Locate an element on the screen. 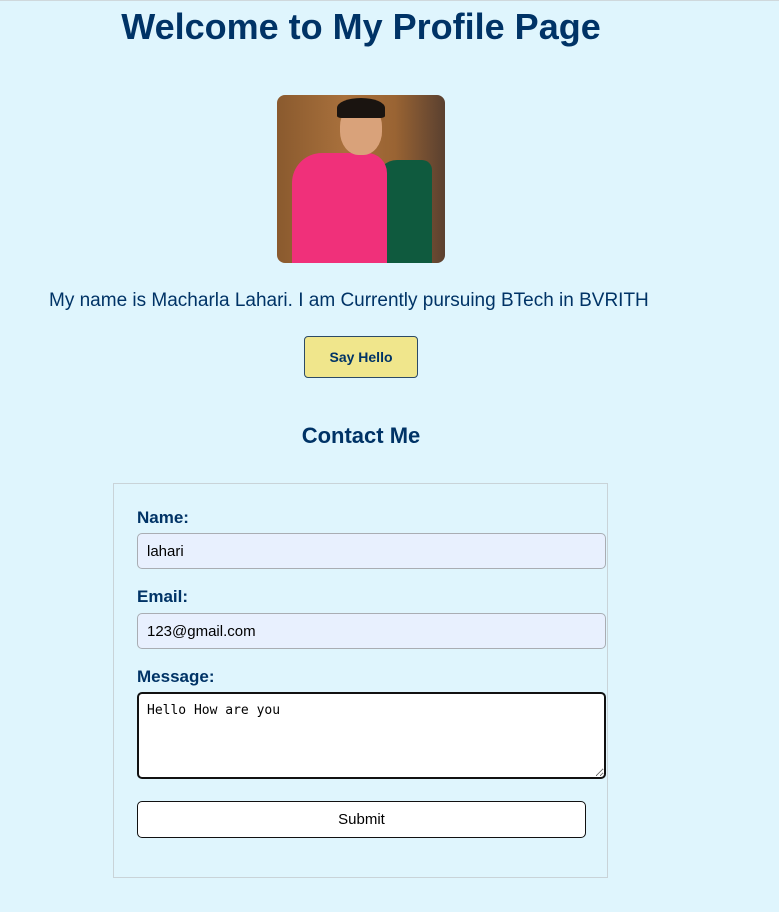 The width and height of the screenshot is (779, 912). submit-button: Submit is located at coordinates (361, 819).